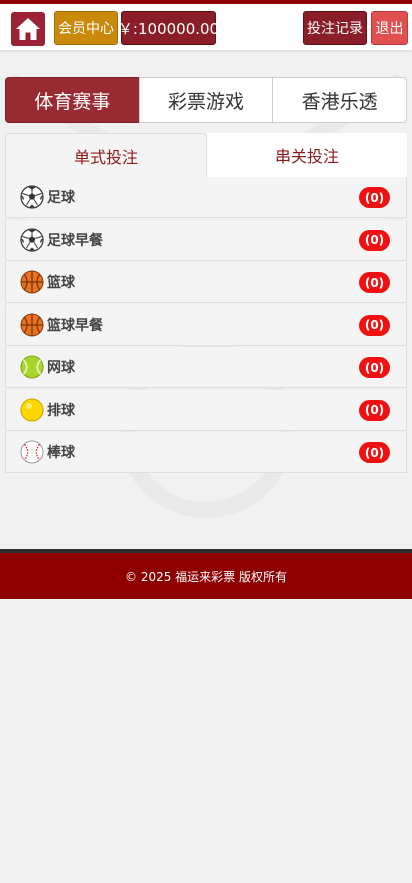 This screenshot has height=883, width=412. I want to click on balance-display: ￥:100000.00, so click(168, 28).